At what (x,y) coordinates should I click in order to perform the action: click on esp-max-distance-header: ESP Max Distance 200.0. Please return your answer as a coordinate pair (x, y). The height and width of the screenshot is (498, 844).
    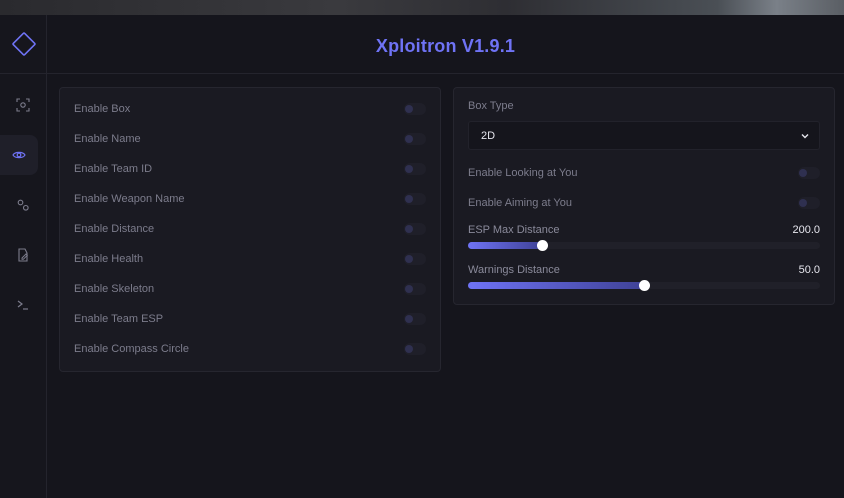
    Looking at the image, I should click on (644, 230).